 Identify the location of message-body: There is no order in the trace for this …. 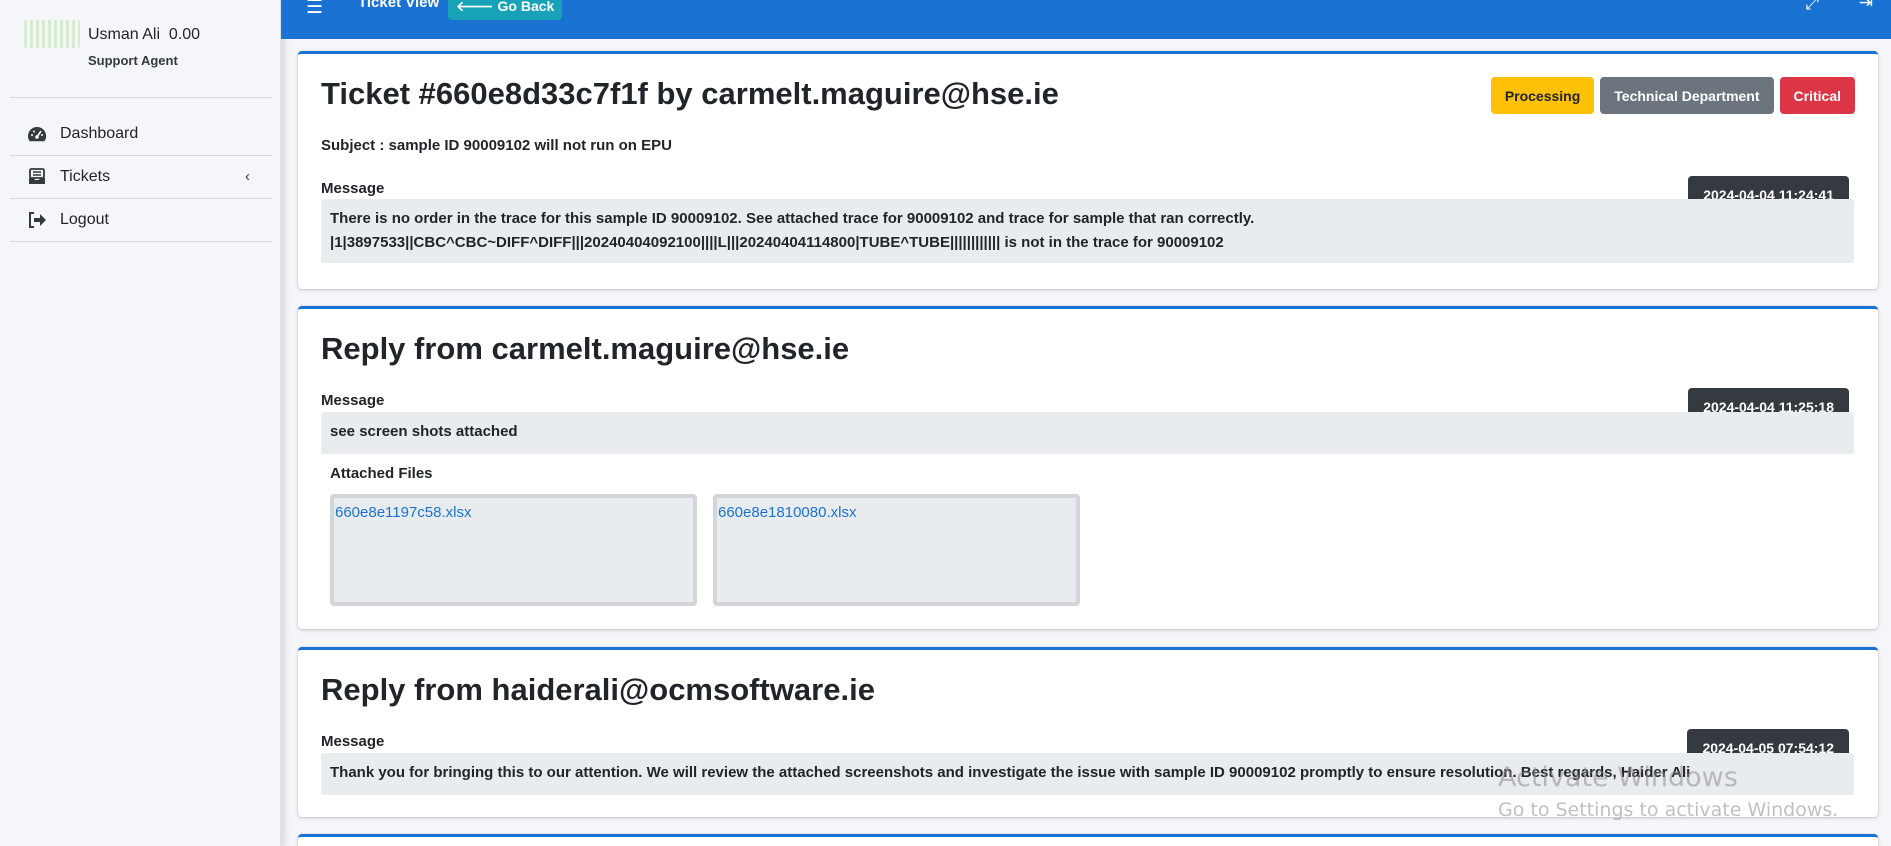
(1087, 231).